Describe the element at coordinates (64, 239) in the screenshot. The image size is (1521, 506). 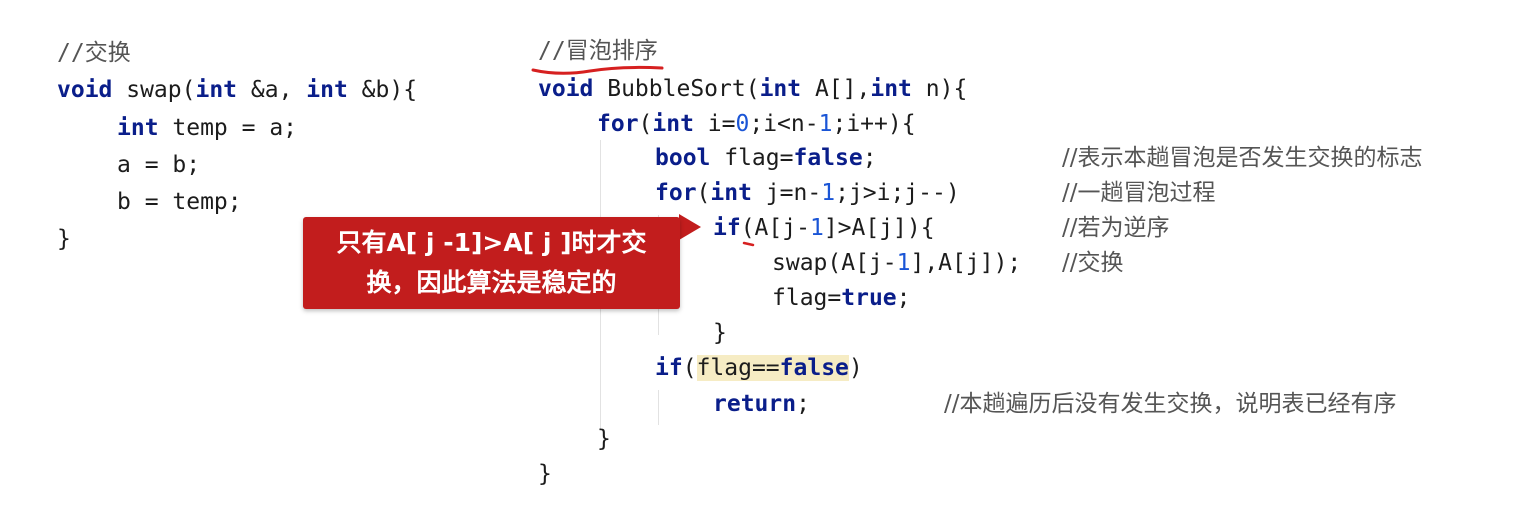
I see `swap-closing-brace: }` at that location.